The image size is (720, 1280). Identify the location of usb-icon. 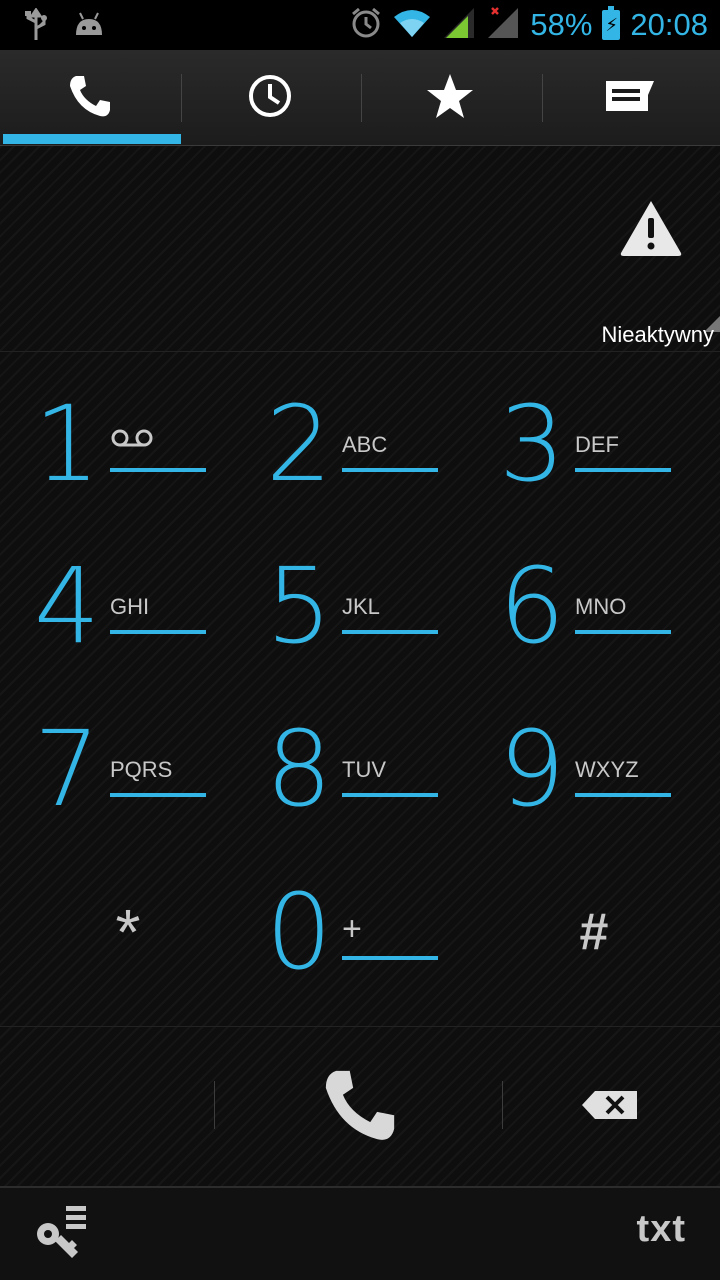
(36, 27).